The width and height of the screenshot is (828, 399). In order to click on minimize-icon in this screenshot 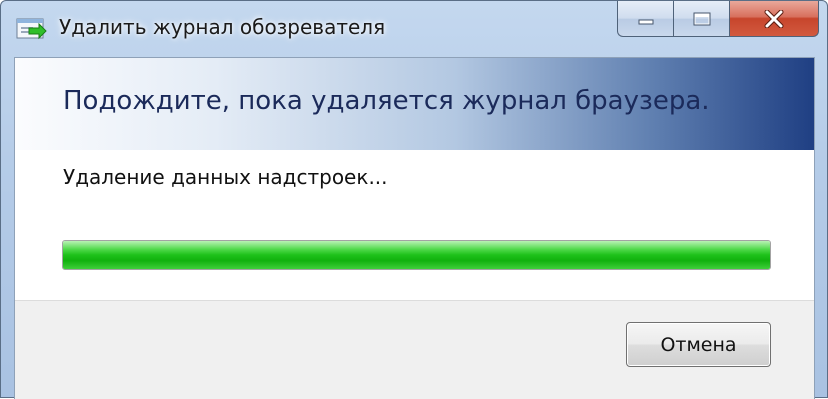, I will do `click(645, 21)`.